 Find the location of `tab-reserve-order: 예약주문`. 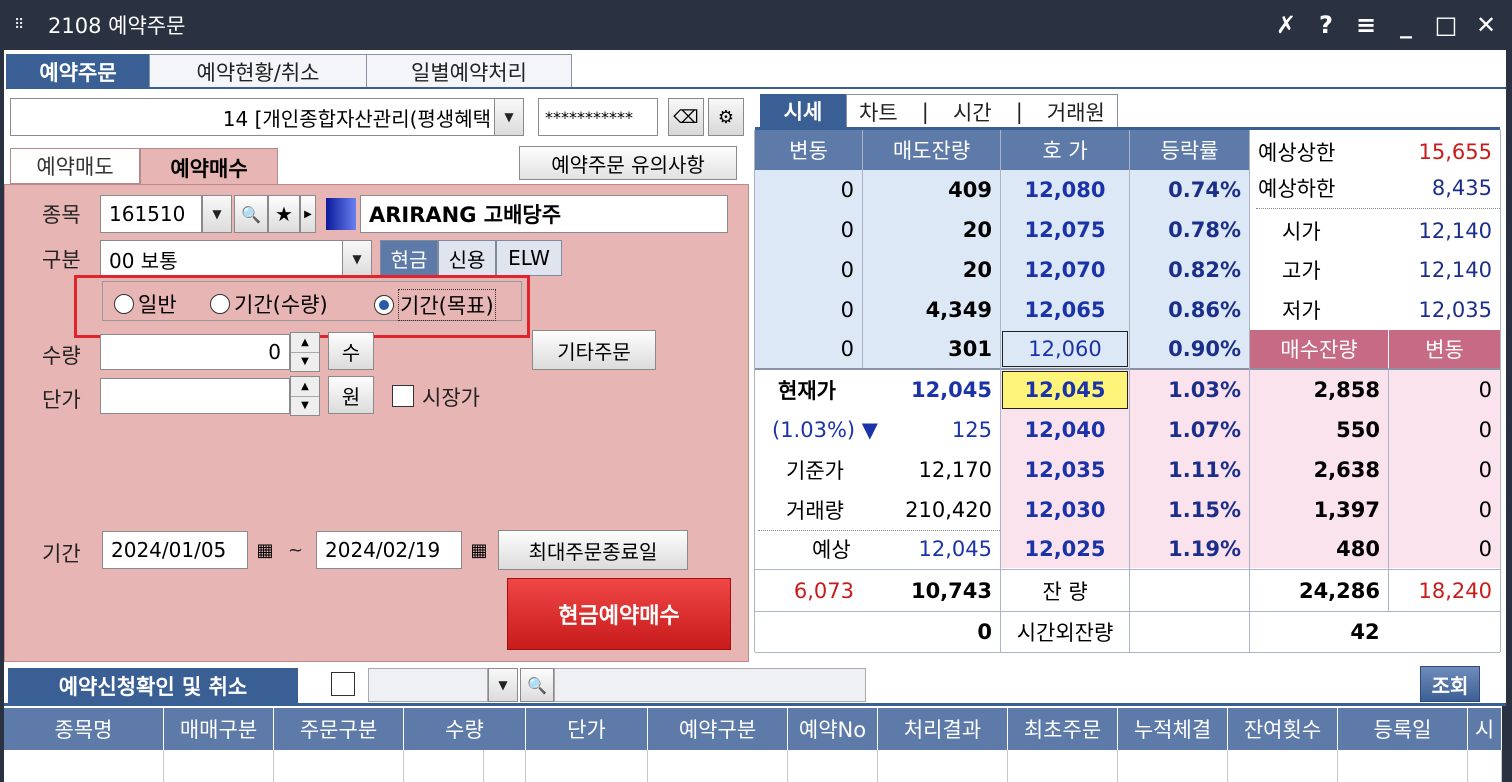

tab-reserve-order: 예약주문 is located at coordinates (78, 71).